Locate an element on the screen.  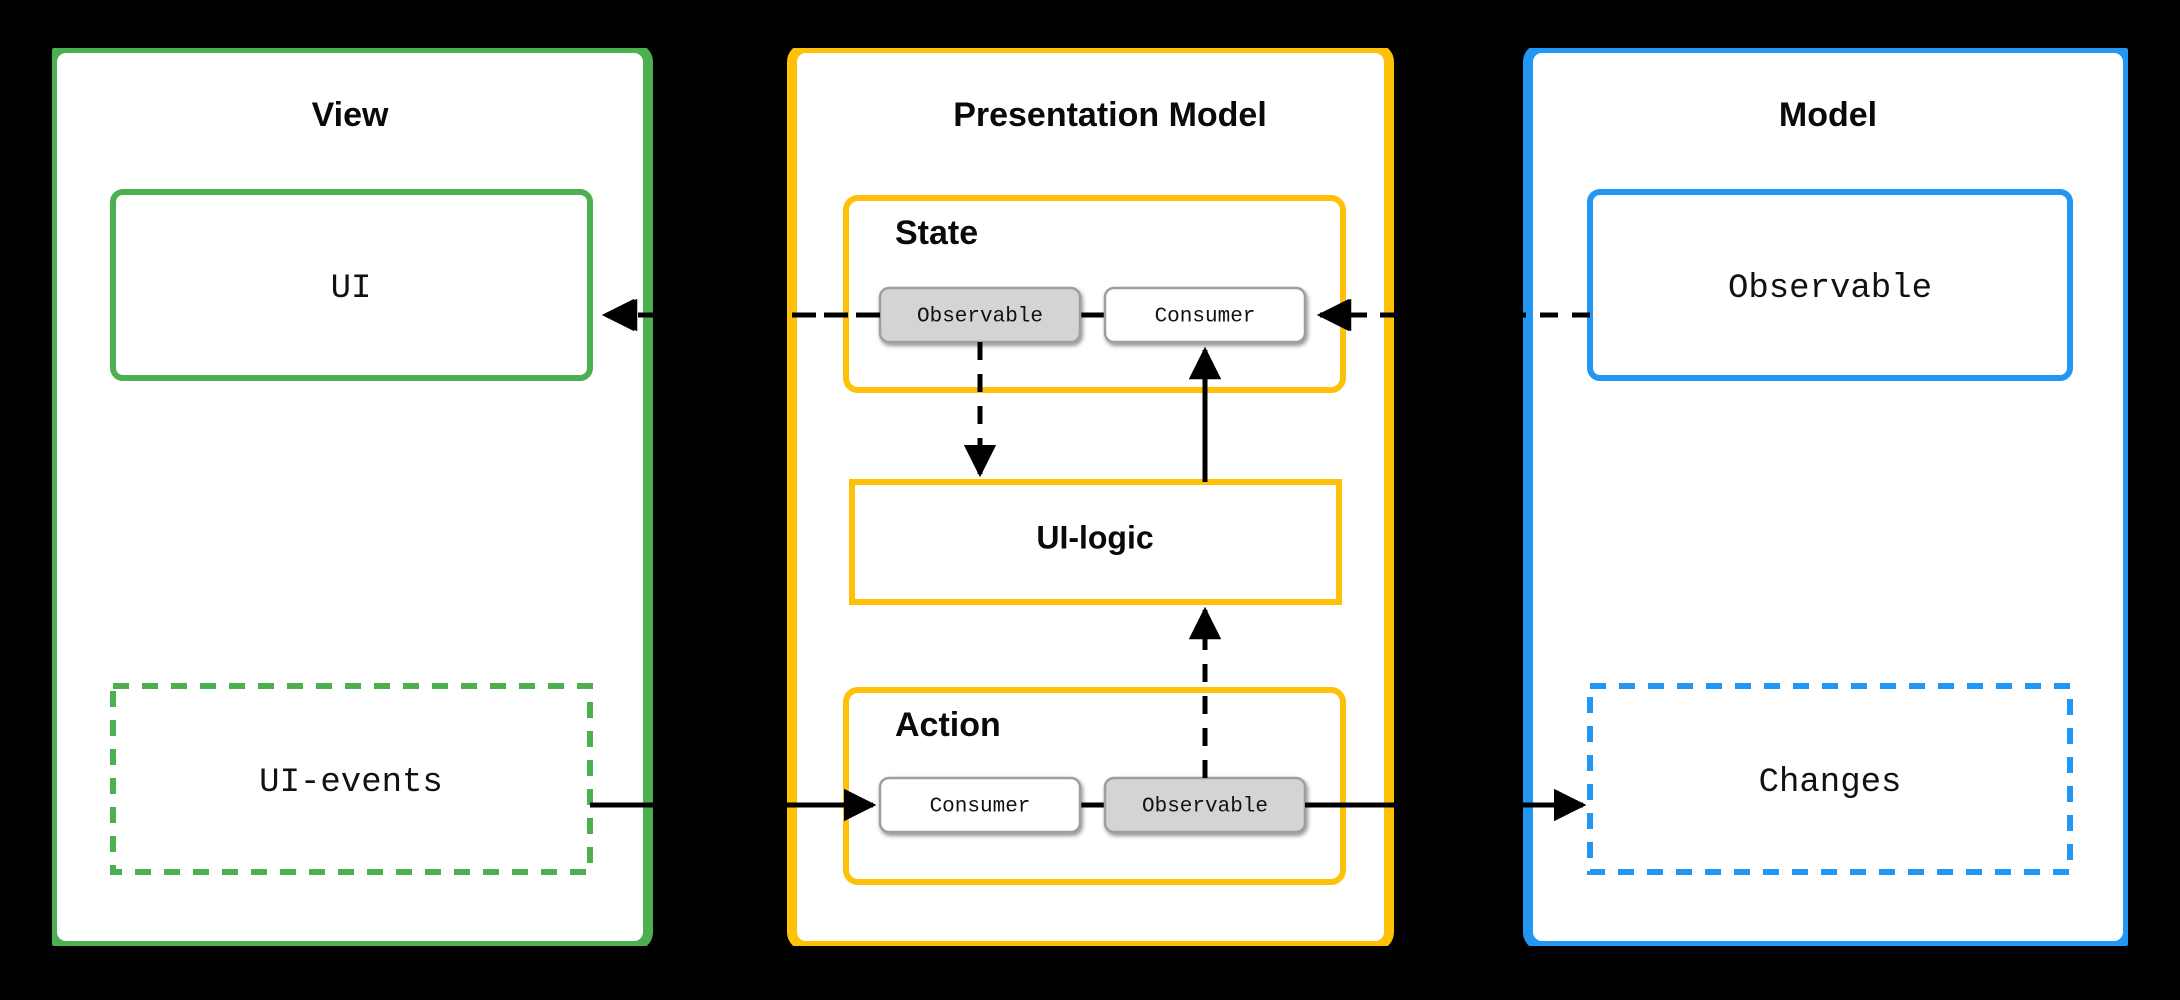
node-action-consumer-label: Consumer is located at coordinates (980, 807).